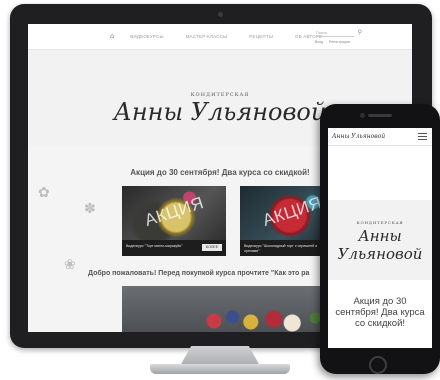 The height and width of the screenshot is (380, 440). I want to click on phone-logo-subtitle: КОНДИТЕРСКАЯ, so click(380, 222).